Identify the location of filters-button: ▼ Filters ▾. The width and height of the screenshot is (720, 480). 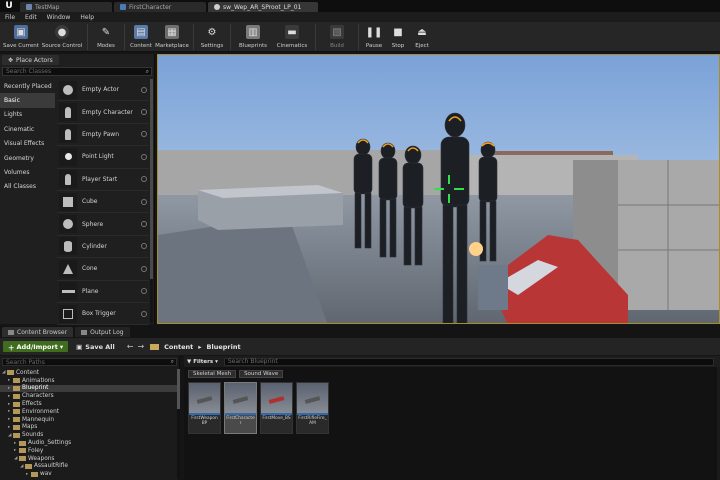
(202, 362).